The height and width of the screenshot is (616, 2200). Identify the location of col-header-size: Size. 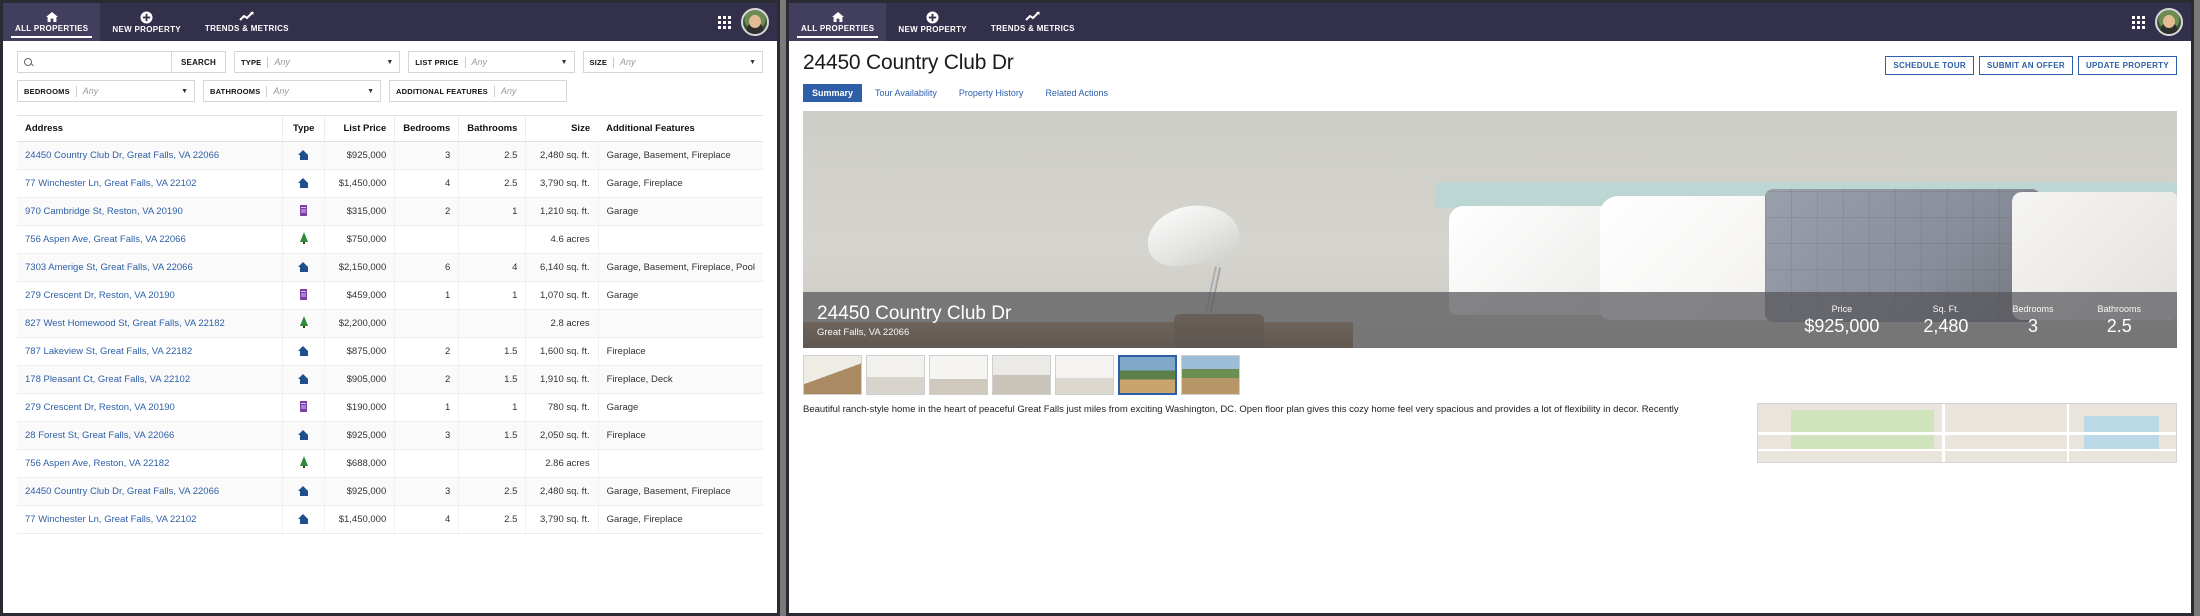
(562, 128).